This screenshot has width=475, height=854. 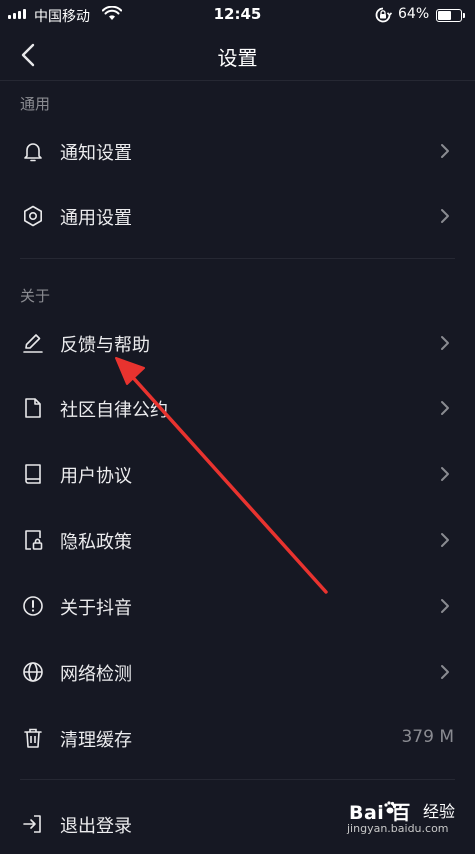 I want to click on nav-bar: 设置, so click(x=237, y=55).